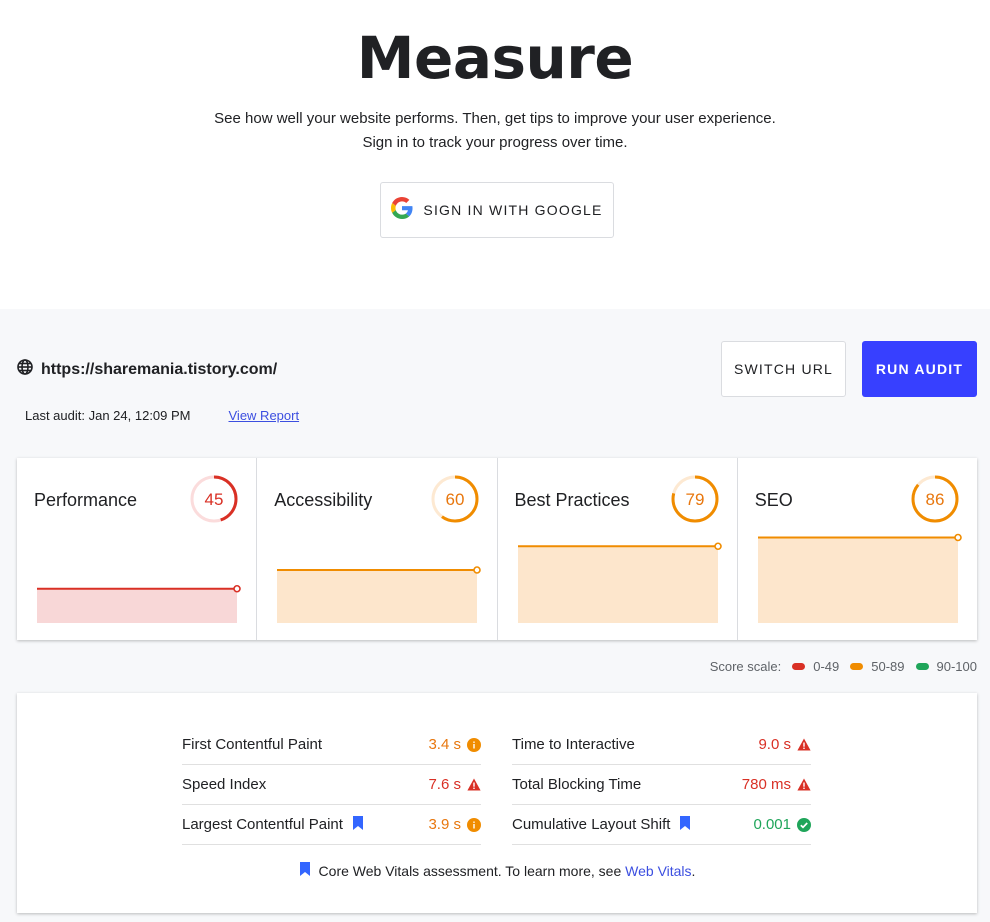  Describe the element at coordinates (772, 824) in the screenshot. I see `metric-value: 0.001` at that location.